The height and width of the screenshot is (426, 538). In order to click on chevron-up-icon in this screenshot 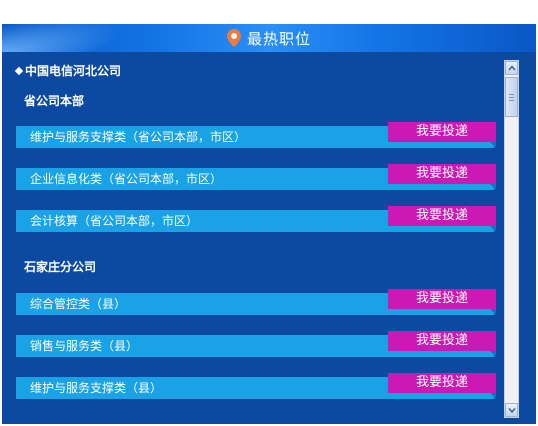, I will do `click(512, 68)`.